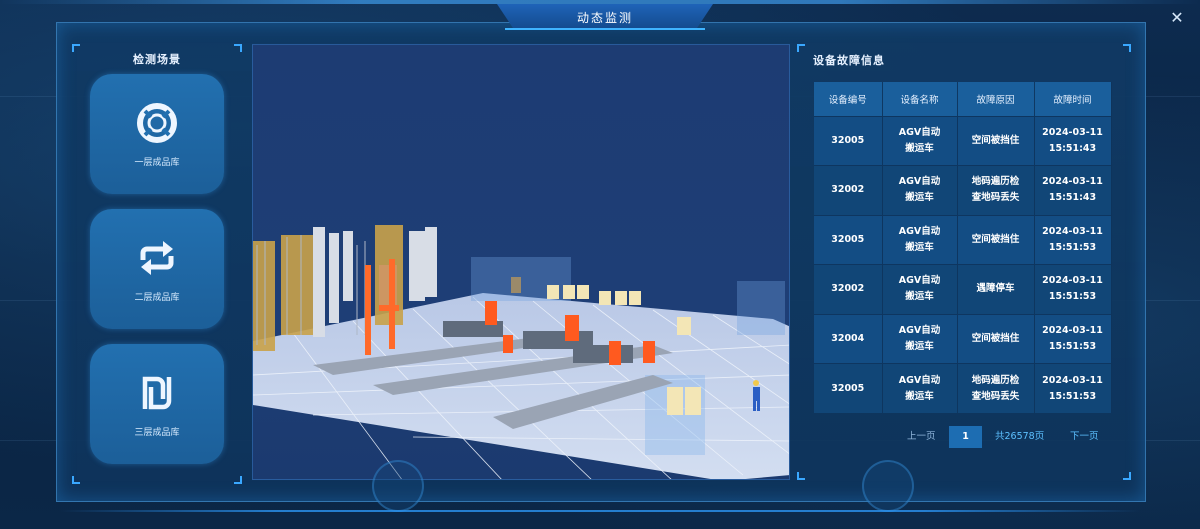 The height and width of the screenshot is (529, 1200). Describe the element at coordinates (996, 289) in the screenshot. I see `fault-reason: 遇障停车` at that location.